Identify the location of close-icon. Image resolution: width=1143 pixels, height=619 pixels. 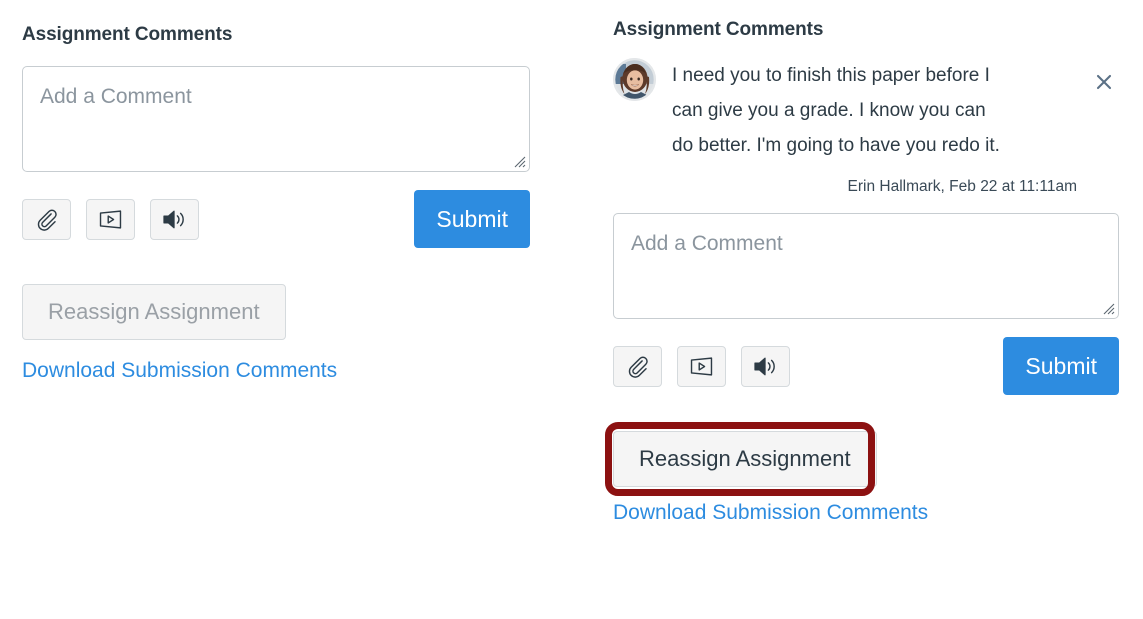
(1104, 82).